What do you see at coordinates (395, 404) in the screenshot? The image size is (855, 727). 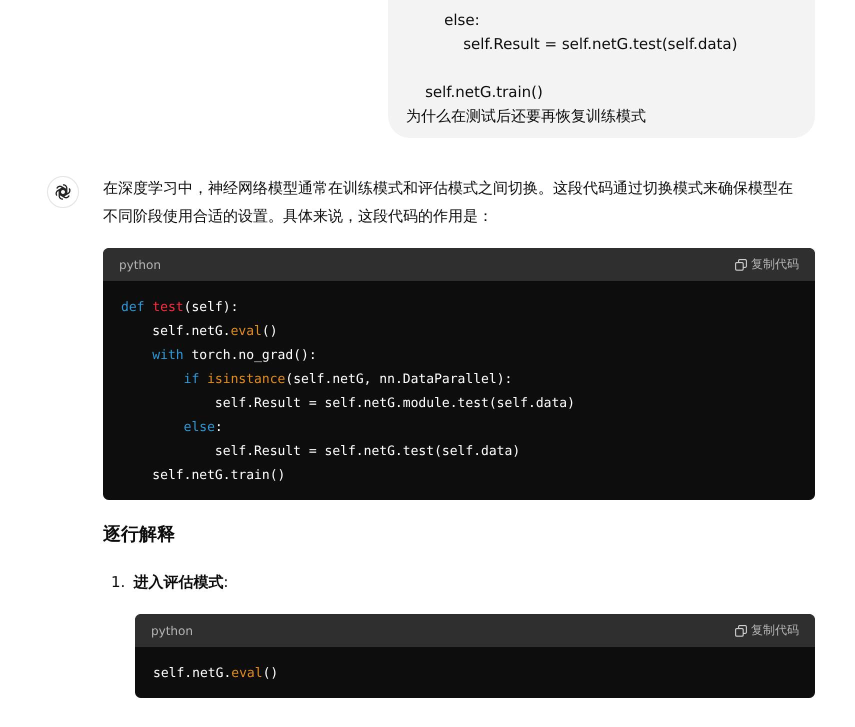 I see `code-line: self.Result = self.netG.module.test(self.data)` at bounding box center [395, 404].